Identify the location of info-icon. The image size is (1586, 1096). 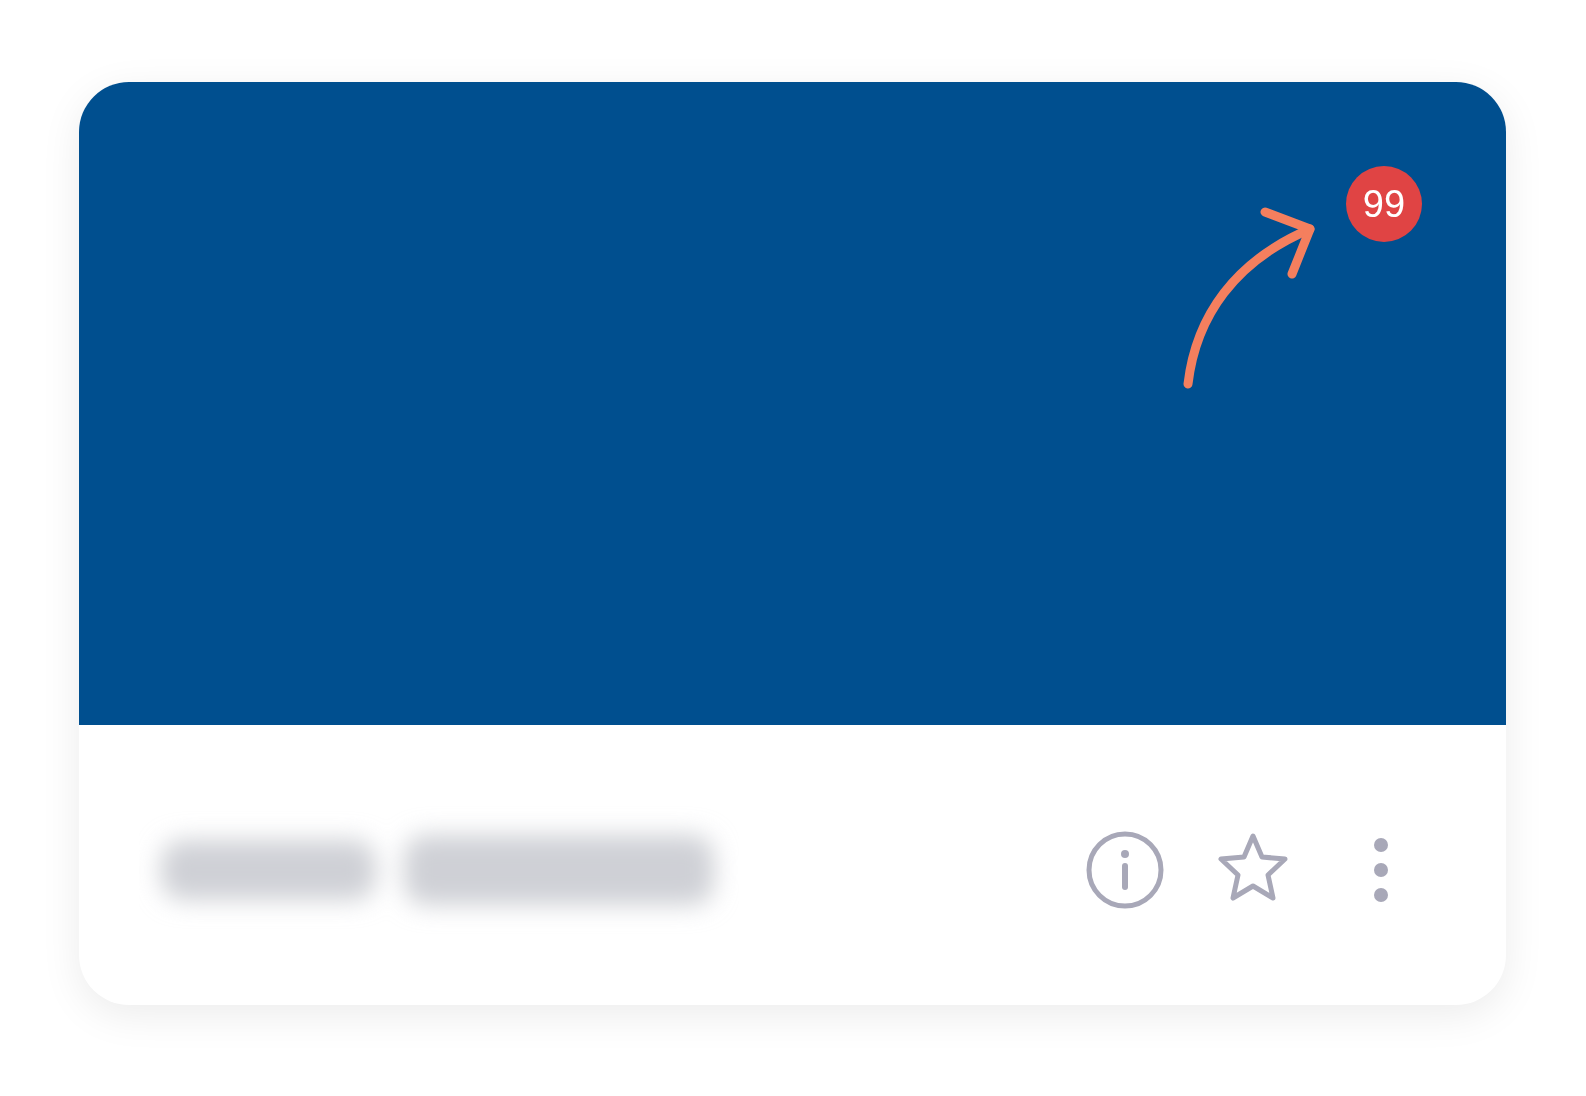
(1125, 870).